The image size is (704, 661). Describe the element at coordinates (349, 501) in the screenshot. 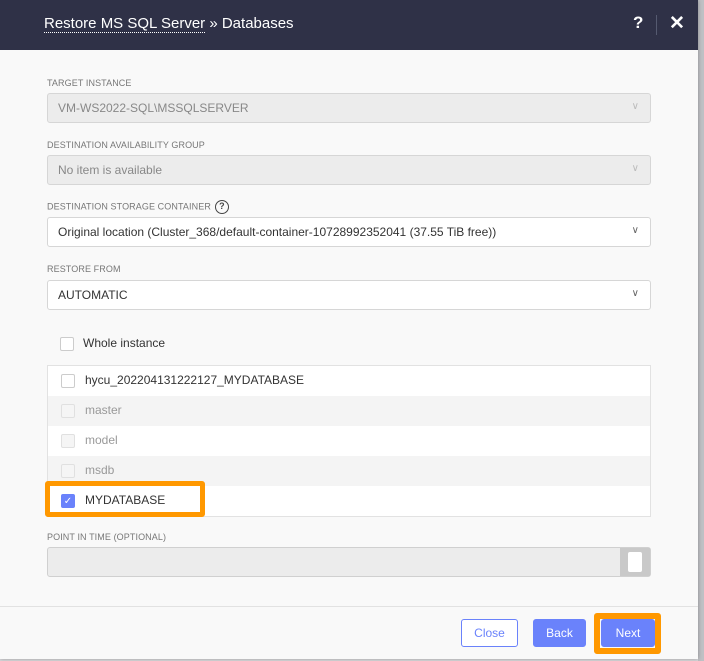

I see `database-row: ✓ MYDATABASE` at that location.